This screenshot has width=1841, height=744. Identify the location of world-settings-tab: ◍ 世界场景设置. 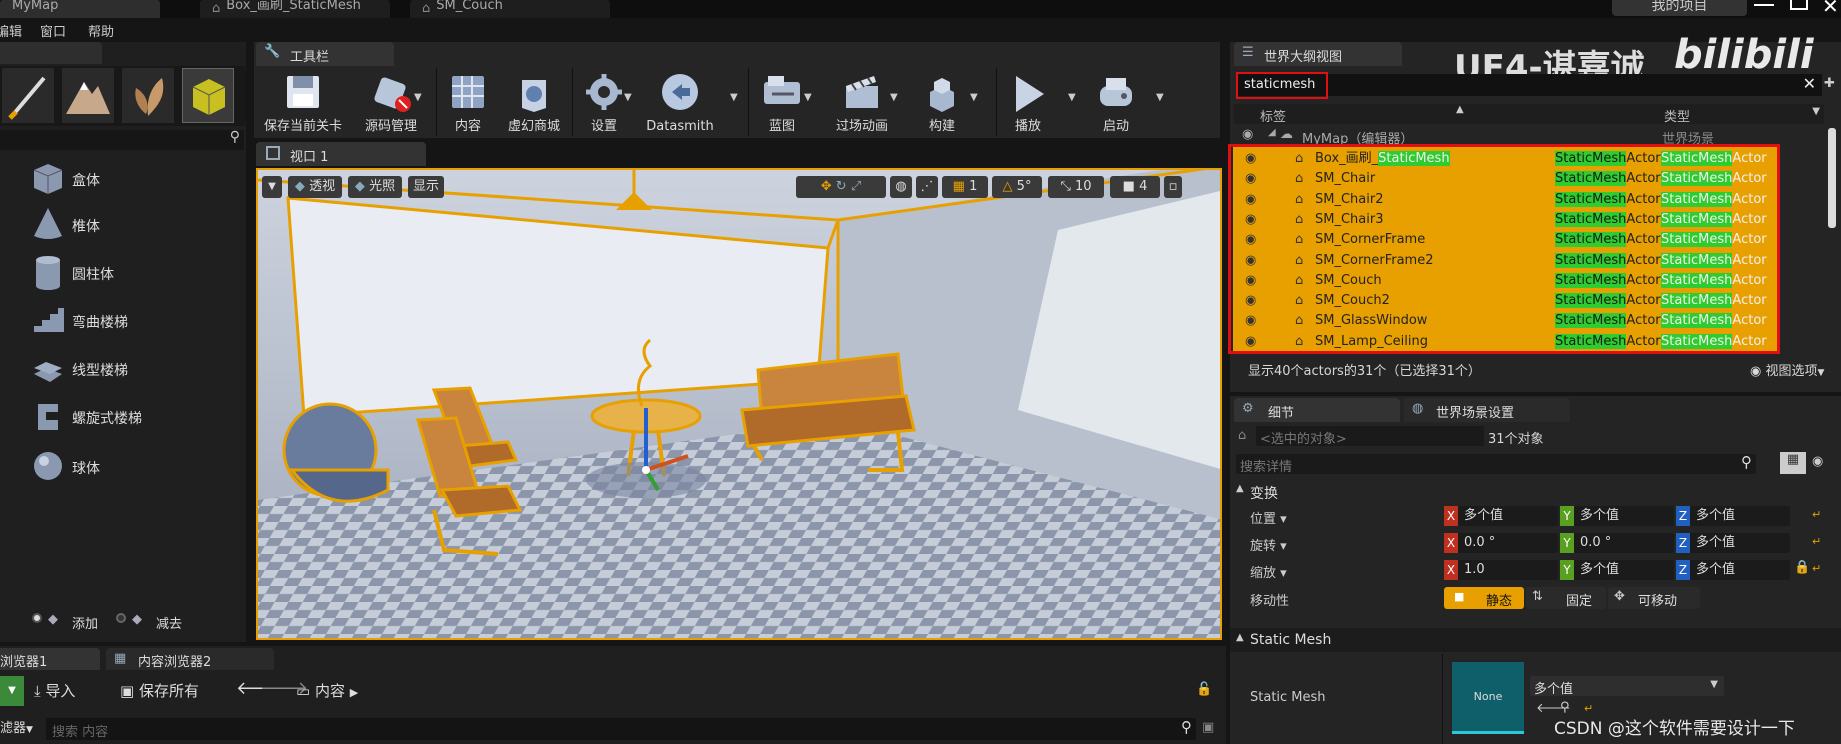
(1487, 410).